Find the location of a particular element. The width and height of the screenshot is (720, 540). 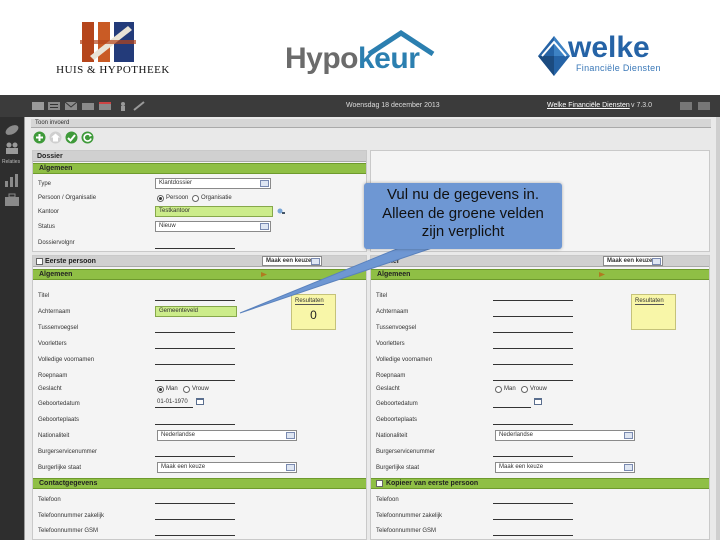

p2-geslacht-label: Geslacht is located at coordinates (388, 389).